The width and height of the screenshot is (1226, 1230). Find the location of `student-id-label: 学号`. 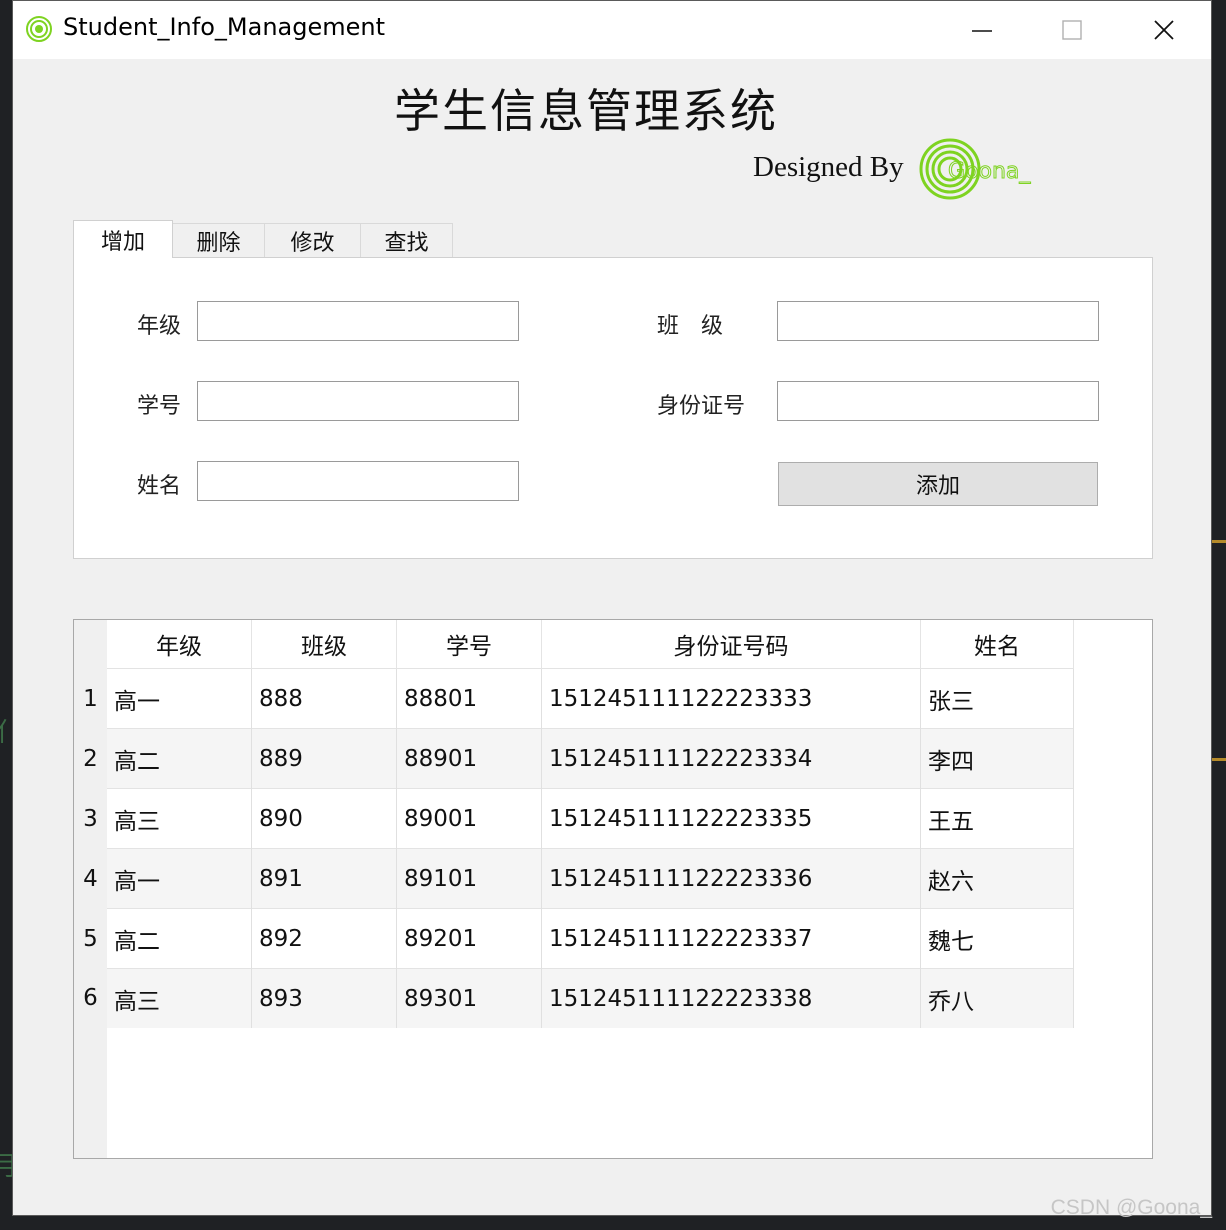

student-id-label: 学号 is located at coordinates (159, 406).